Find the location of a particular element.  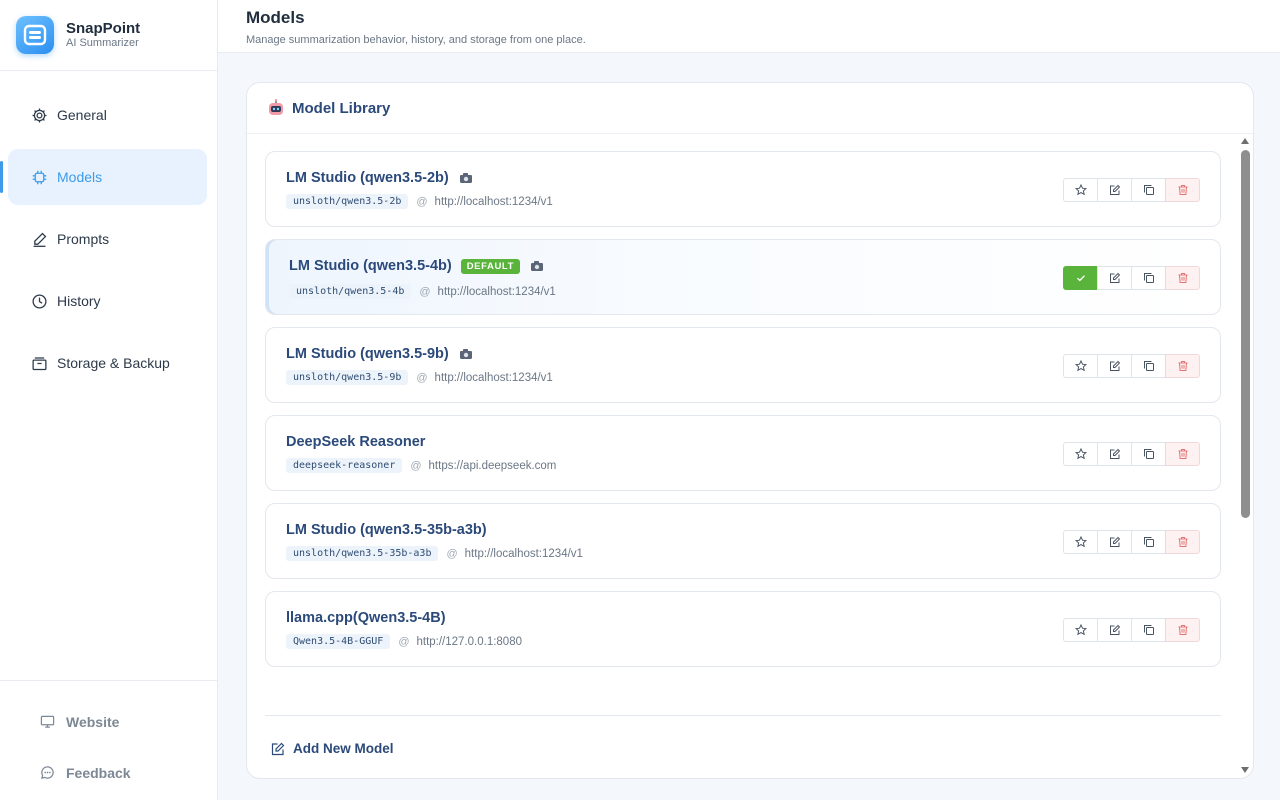

sidebar-item-label: Prompts is located at coordinates (83, 239).